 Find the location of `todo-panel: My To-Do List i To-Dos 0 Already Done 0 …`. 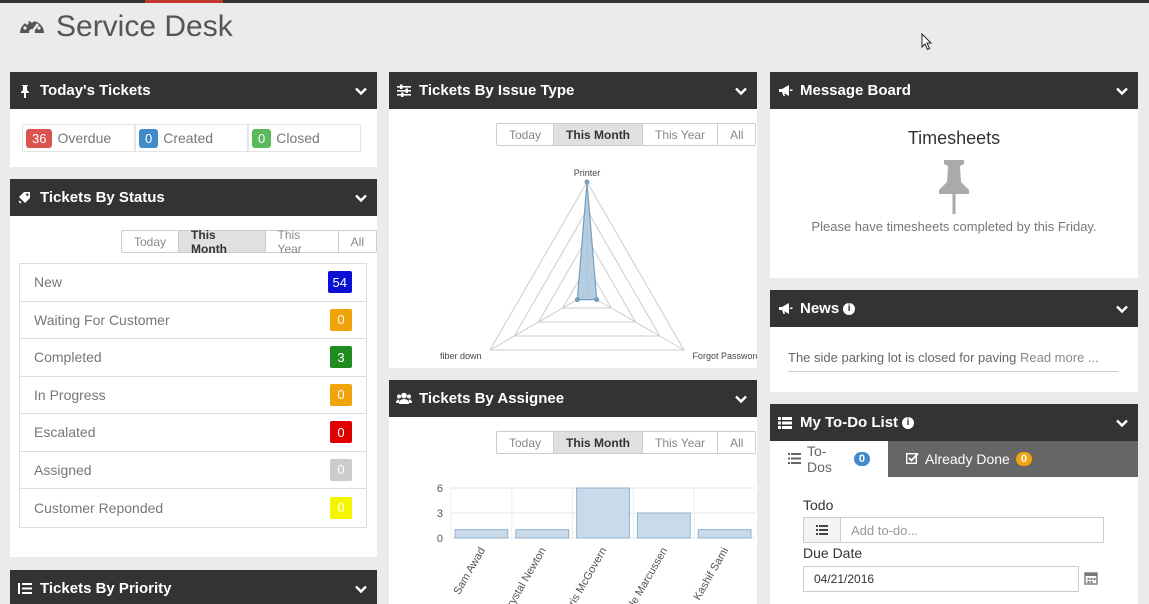

todo-panel: My To-Do List i To-Dos 0 Already Done 0 … is located at coordinates (954, 504).